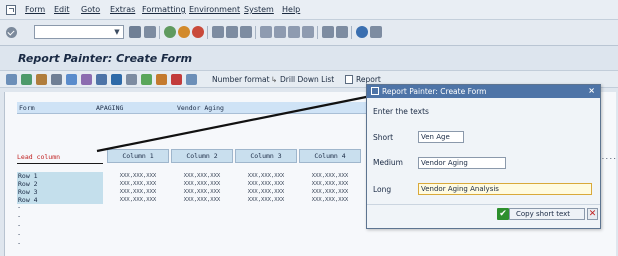 Image resolution: width=618 pixels, height=256 pixels. I want to click on copy-short-text-label: Copy short text, so click(543, 214).